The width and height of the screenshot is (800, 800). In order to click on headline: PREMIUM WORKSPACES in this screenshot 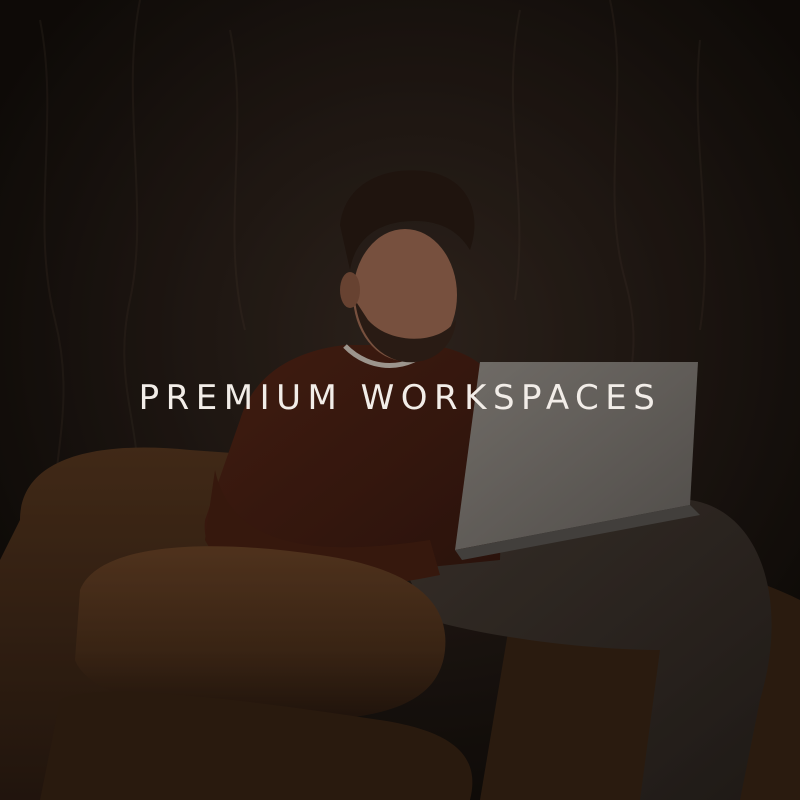, I will do `click(400, 398)`.